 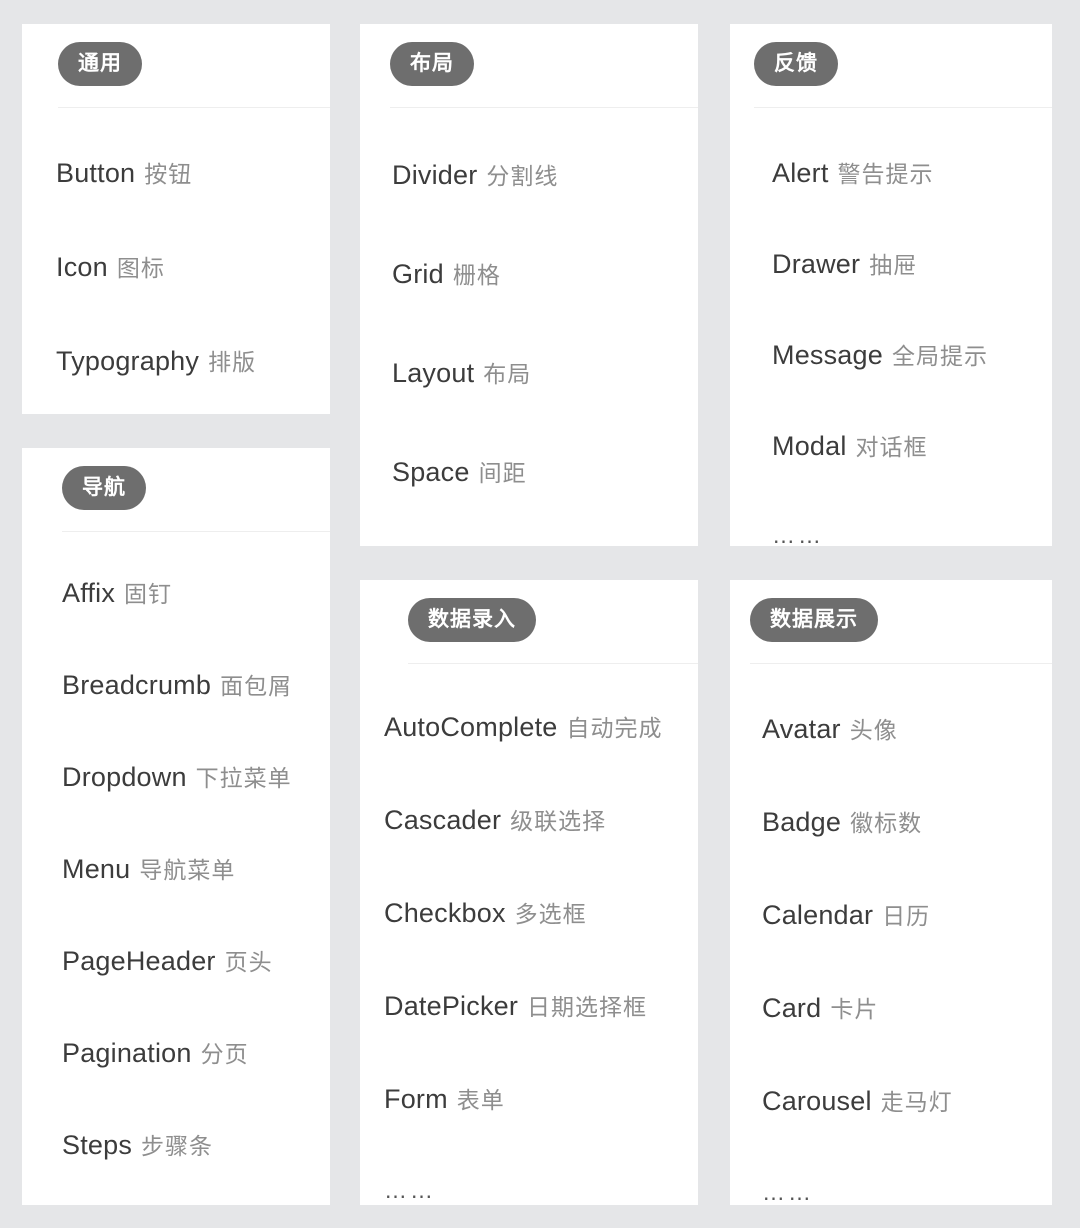 What do you see at coordinates (893, 265) in the screenshot?
I see `component-name-cn: 抽屉` at bounding box center [893, 265].